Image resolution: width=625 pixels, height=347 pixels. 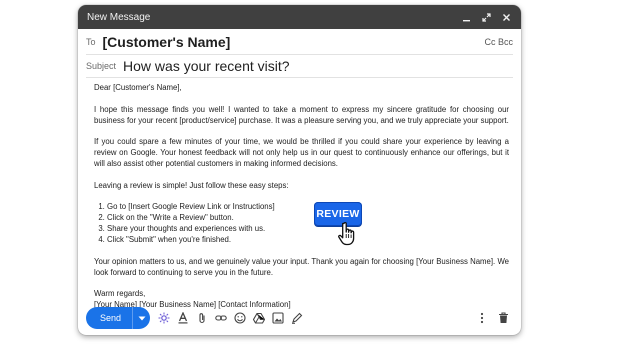 I want to click on closing: Warm regards,, so click(x=120, y=293).